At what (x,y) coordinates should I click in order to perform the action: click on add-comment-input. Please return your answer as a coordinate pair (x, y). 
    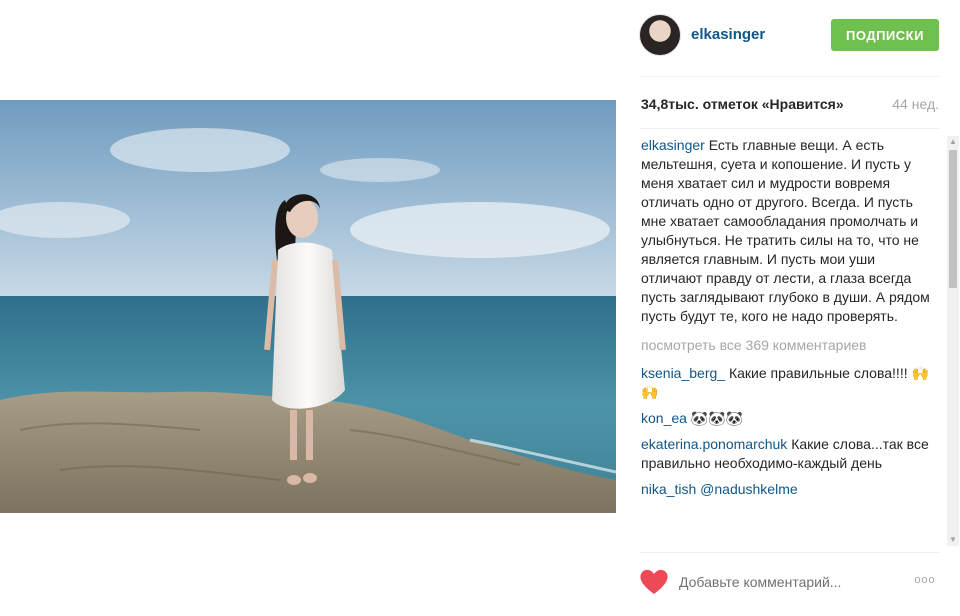
    Looking at the image, I should click on (789, 582).